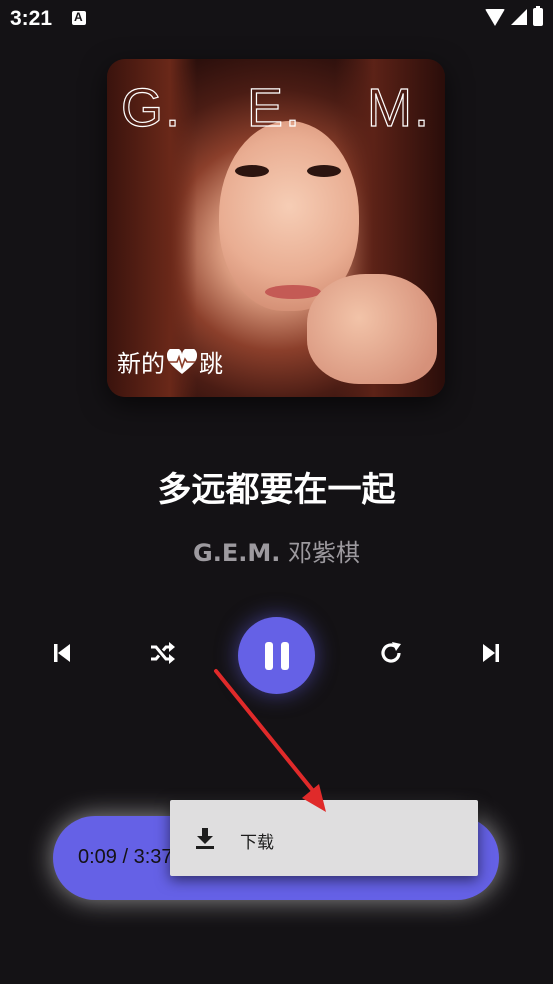 This screenshot has height=984, width=553. Describe the element at coordinates (237, 553) in the screenshot. I see `artist-name-en: G.E.M.` at that location.